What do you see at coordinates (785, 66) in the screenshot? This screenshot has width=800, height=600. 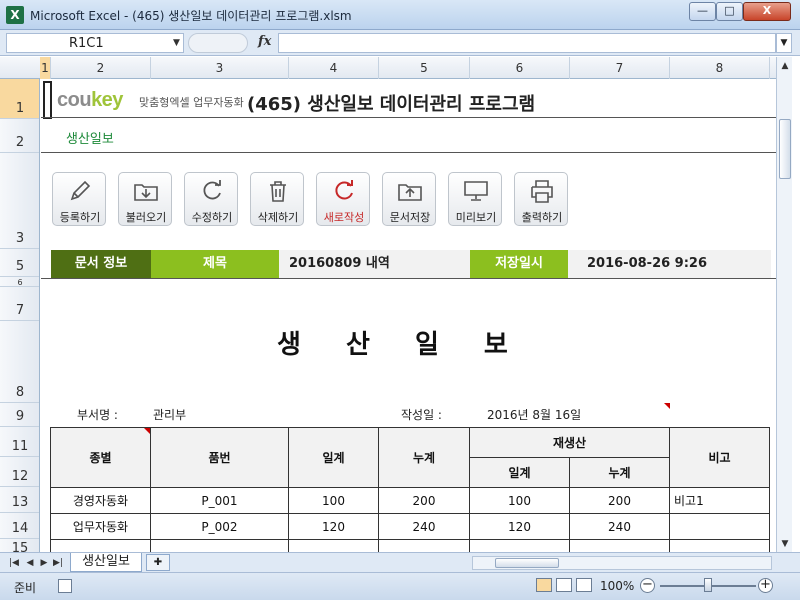 I see `scroll-up-icon: ▲` at bounding box center [785, 66].